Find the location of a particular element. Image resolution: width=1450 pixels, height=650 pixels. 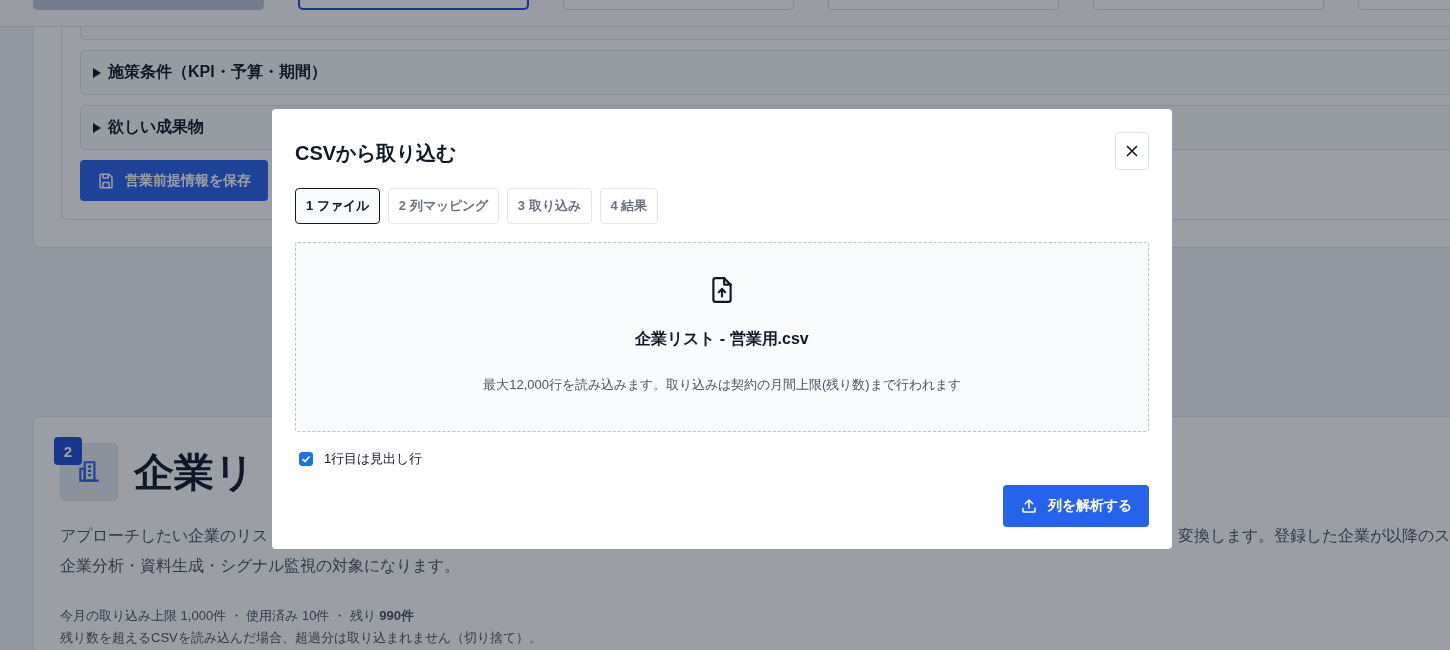

description-text: 変換します。登録した企業が以降のス is located at coordinates (1314, 536).